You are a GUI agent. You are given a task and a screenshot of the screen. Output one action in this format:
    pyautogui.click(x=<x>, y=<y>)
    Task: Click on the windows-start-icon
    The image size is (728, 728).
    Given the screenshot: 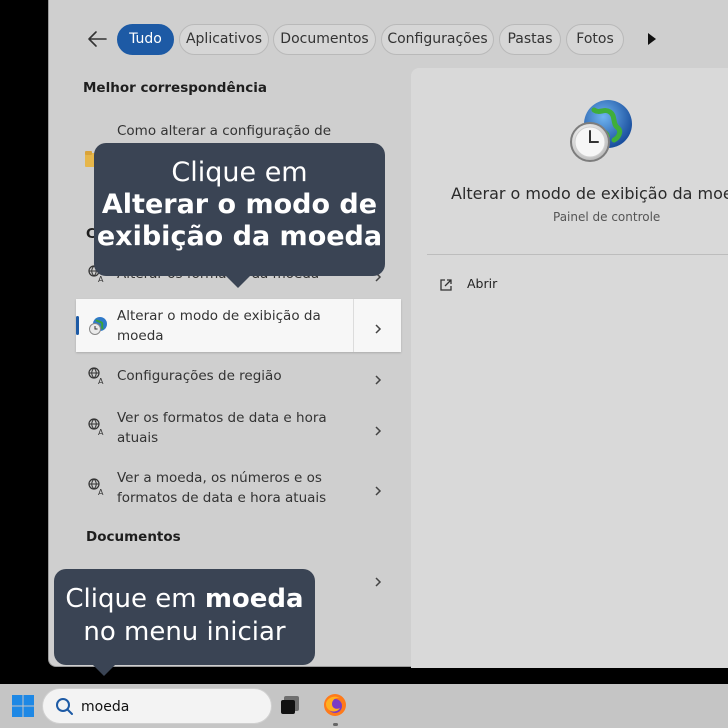 What is the action you would take?
    pyautogui.click(x=23, y=706)
    